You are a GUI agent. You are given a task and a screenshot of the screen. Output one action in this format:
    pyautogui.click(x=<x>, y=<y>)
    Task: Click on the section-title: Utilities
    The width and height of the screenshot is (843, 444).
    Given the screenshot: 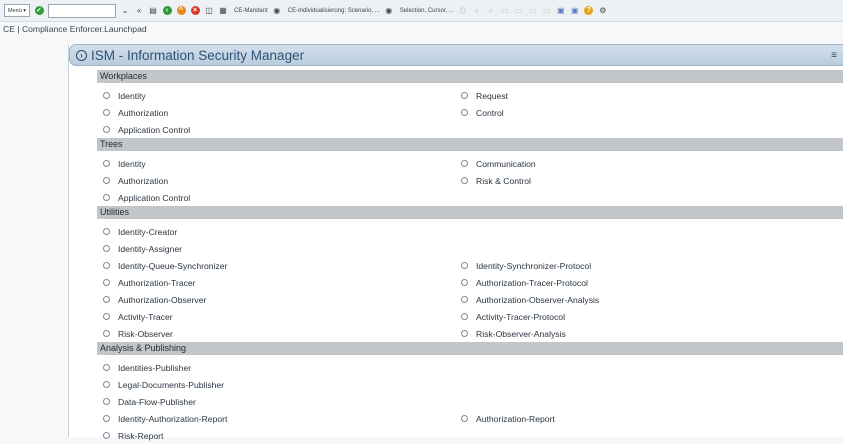 What is the action you would take?
    pyautogui.click(x=470, y=212)
    